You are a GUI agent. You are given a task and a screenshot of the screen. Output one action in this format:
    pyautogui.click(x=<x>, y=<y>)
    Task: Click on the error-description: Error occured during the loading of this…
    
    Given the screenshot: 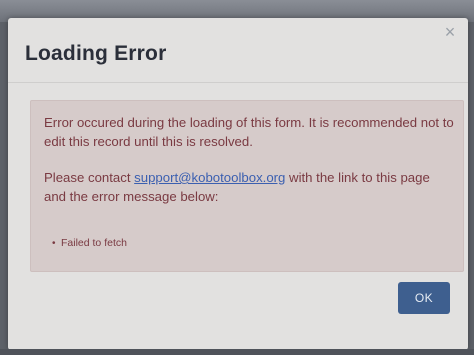 What is the action you would take?
    pyautogui.click(x=249, y=132)
    